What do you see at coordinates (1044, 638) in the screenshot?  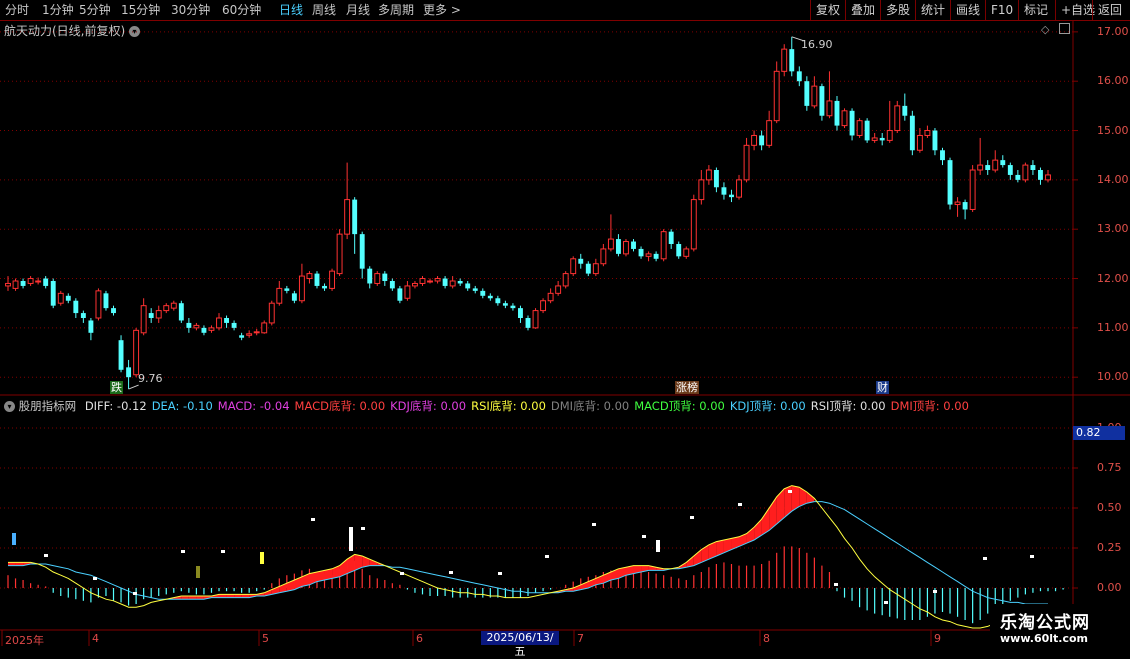 I see `watermark-url: www.60lt.com` at bounding box center [1044, 638].